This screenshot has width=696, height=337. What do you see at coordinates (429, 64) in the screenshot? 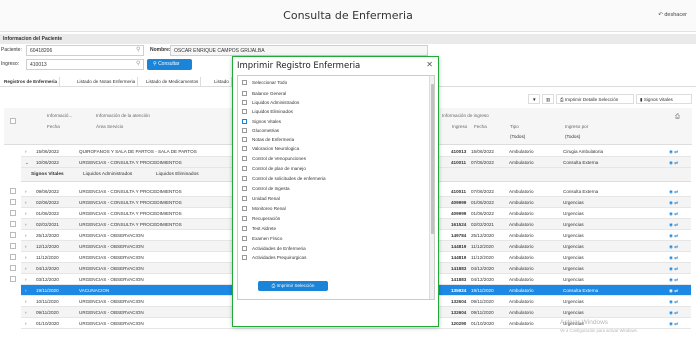
I see `close-icon: ✕` at bounding box center [429, 64].